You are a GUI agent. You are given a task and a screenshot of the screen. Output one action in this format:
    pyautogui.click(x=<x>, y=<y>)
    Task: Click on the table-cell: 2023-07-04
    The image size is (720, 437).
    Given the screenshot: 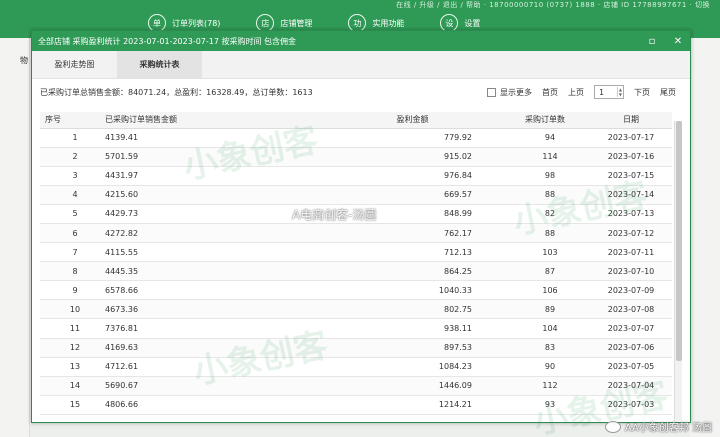 What is the action you would take?
    pyautogui.click(x=631, y=386)
    